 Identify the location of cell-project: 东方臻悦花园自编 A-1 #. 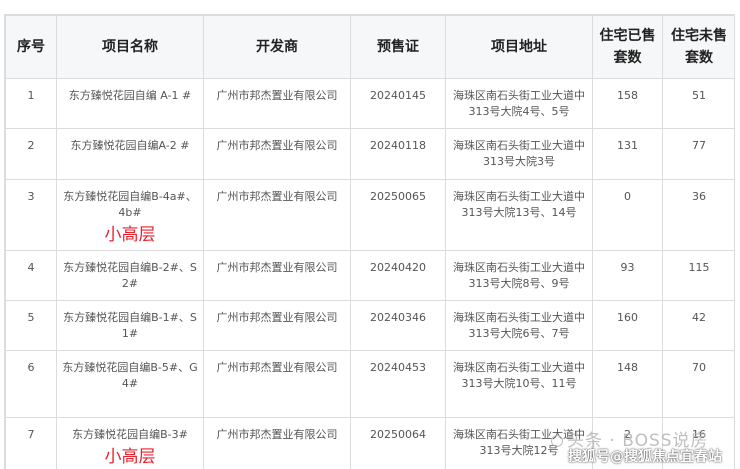
(130, 103).